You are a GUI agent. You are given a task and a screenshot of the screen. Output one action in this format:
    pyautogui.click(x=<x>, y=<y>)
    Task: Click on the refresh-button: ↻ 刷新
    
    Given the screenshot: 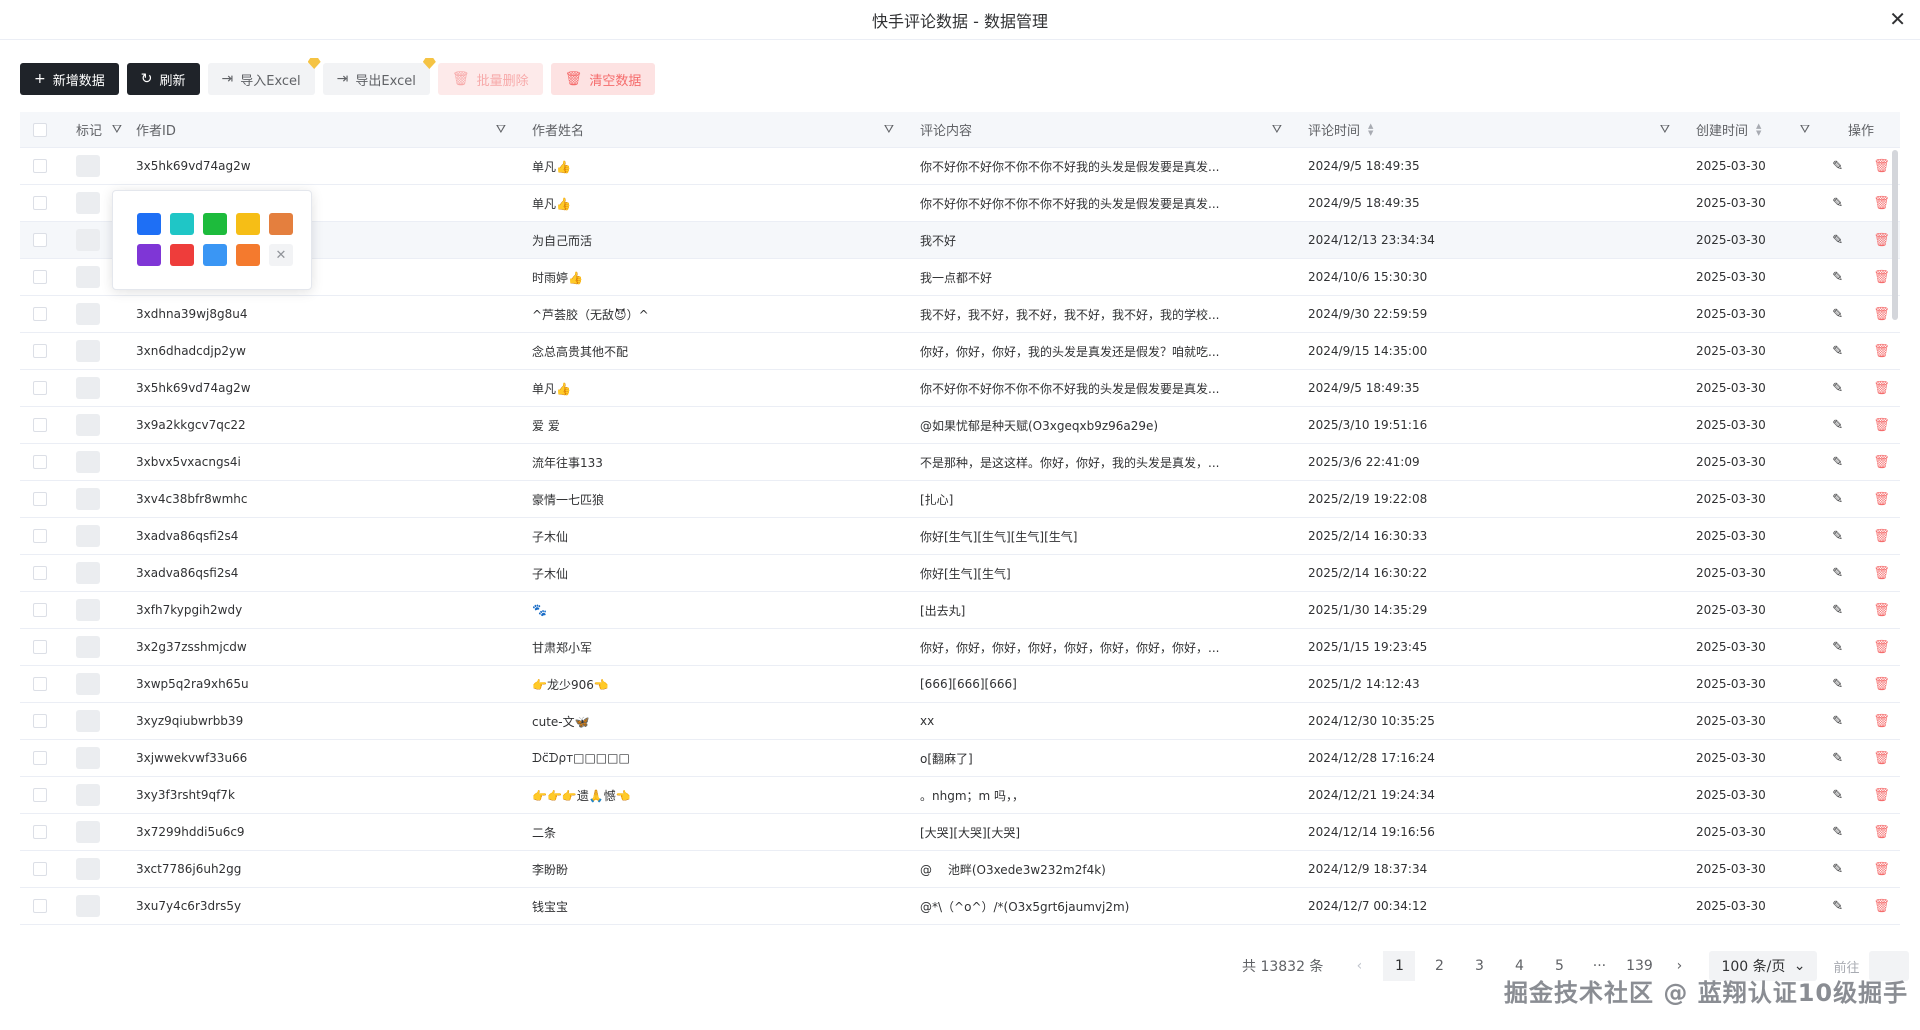 What is the action you would take?
    pyautogui.click(x=163, y=79)
    